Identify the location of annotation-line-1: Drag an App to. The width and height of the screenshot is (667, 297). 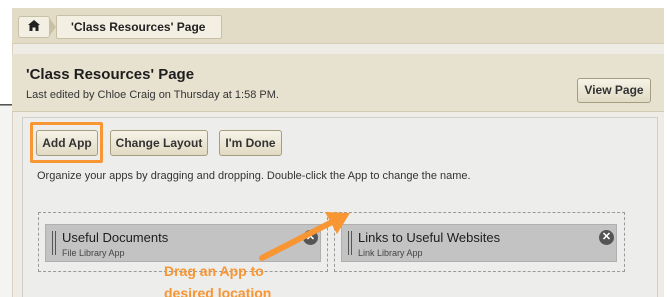
(214, 271).